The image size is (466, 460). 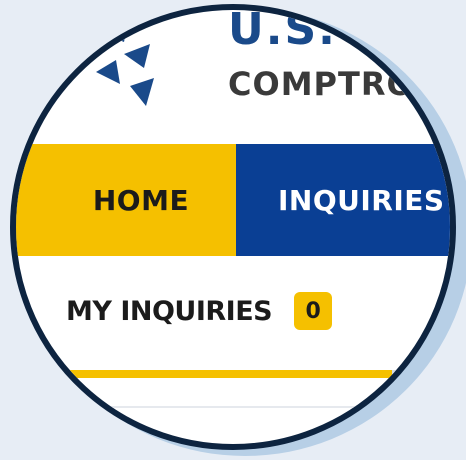 What do you see at coordinates (321, 84) in the screenshot?
I see `org-name-sub: COMPTRO` at bounding box center [321, 84].